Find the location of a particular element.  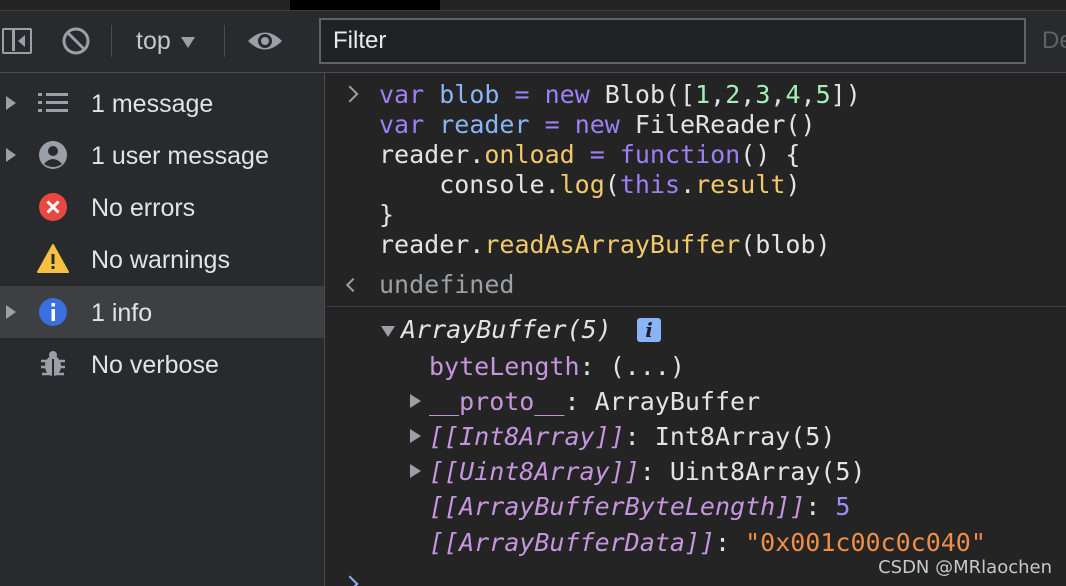

code-token: onload is located at coordinates (529, 154).